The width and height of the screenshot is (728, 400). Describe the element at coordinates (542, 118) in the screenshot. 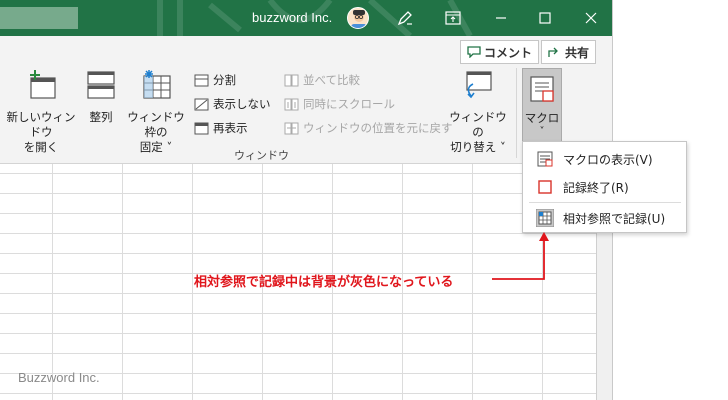

I see `macro-label: マクロ` at that location.